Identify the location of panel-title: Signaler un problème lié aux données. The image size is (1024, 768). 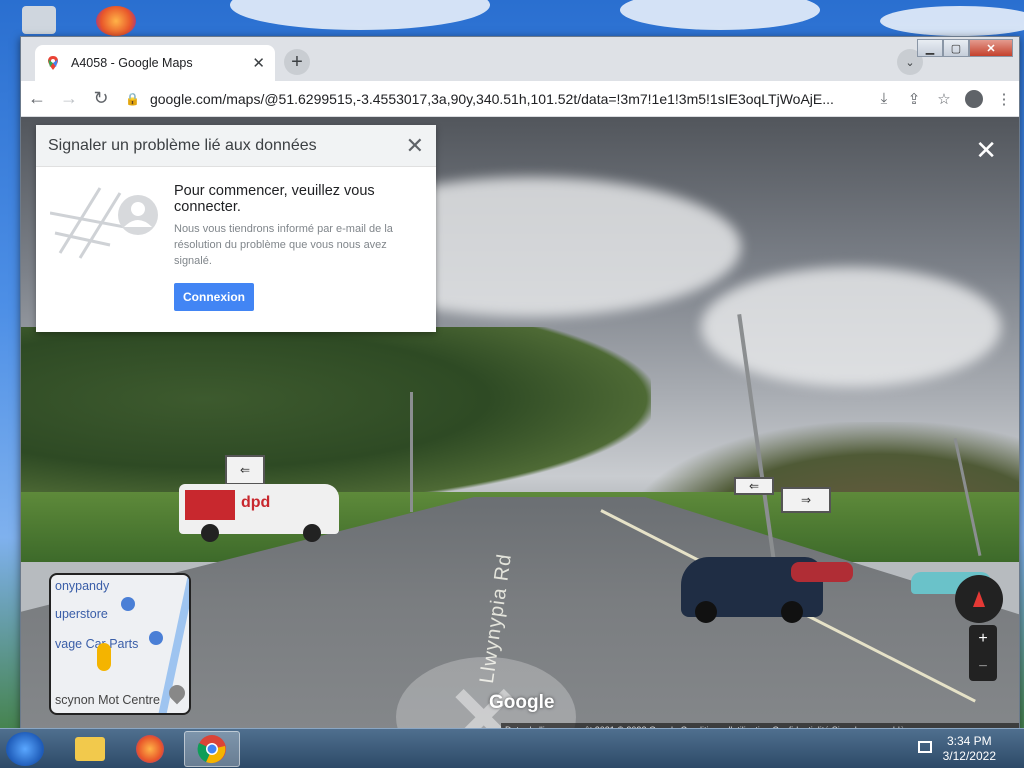
(182, 145).